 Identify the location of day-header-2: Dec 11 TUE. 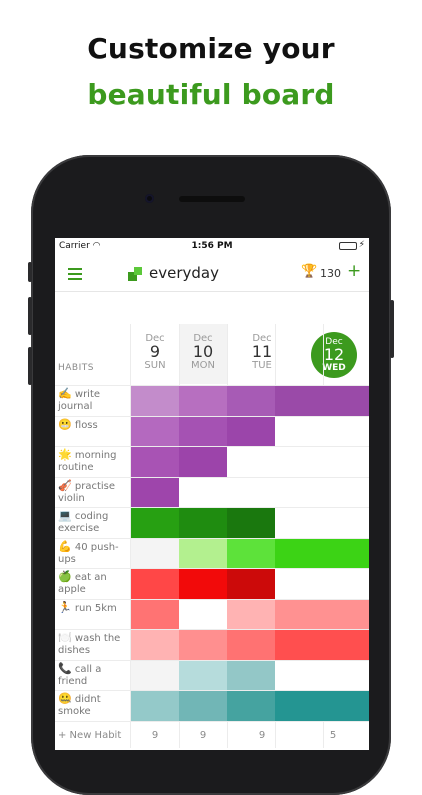
(262, 354).